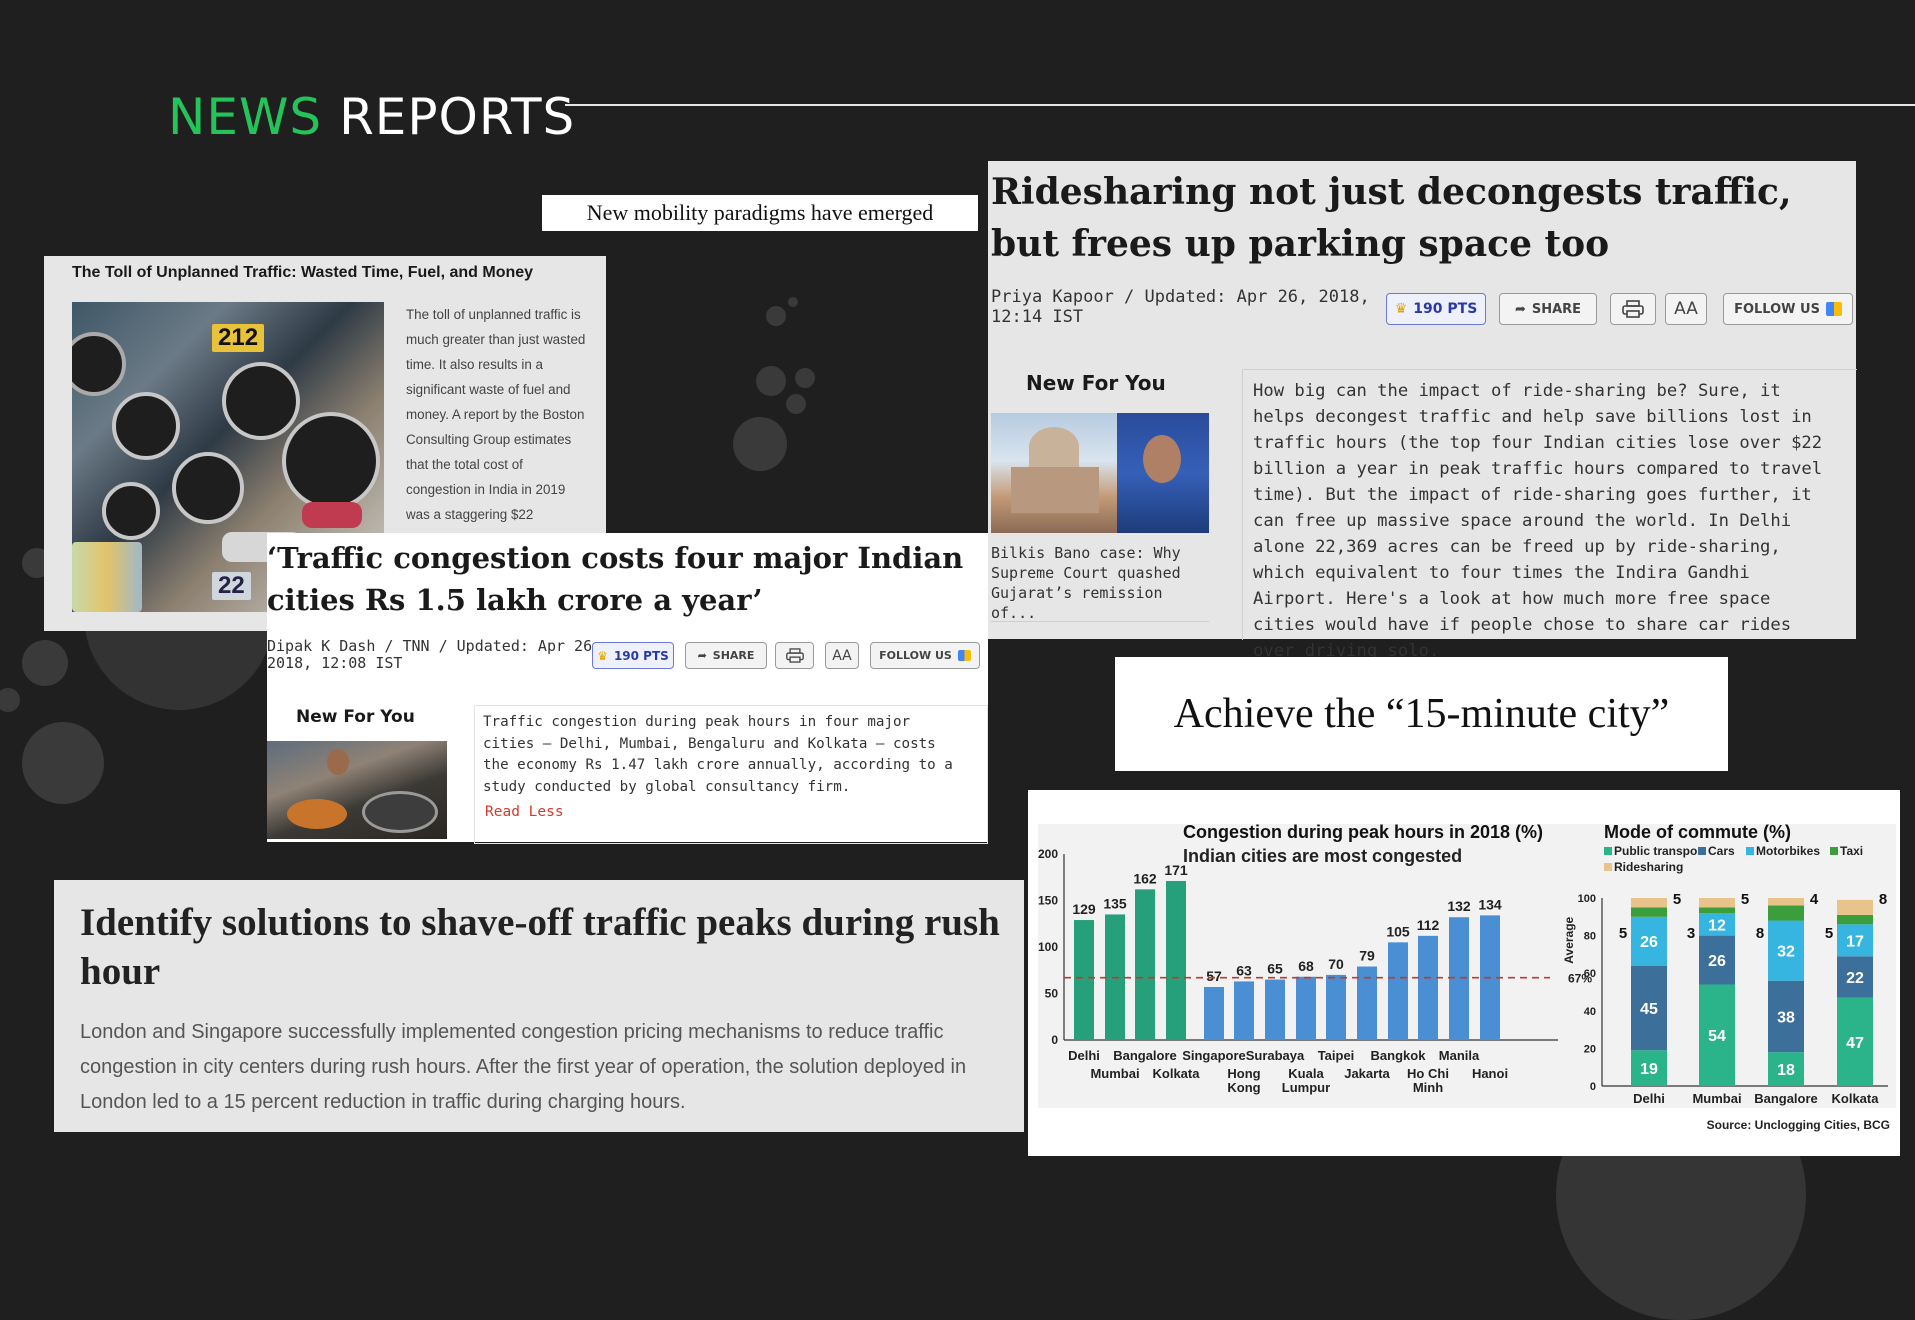 The width and height of the screenshot is (1915, 1320). Describe the element at coordinates (1244, 970) in the screenshot. I see `data-label: 63` at that location.